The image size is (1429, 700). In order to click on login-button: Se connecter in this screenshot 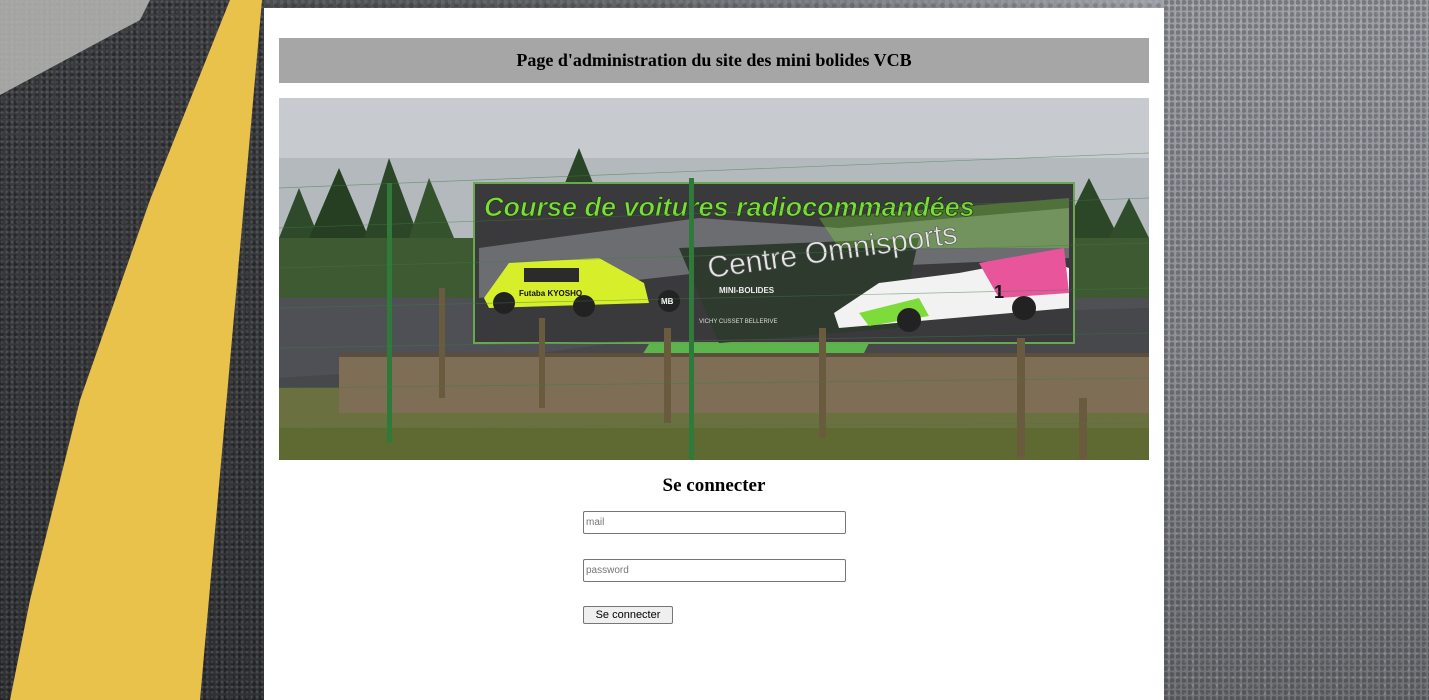, I will do `click(628, 615)`.